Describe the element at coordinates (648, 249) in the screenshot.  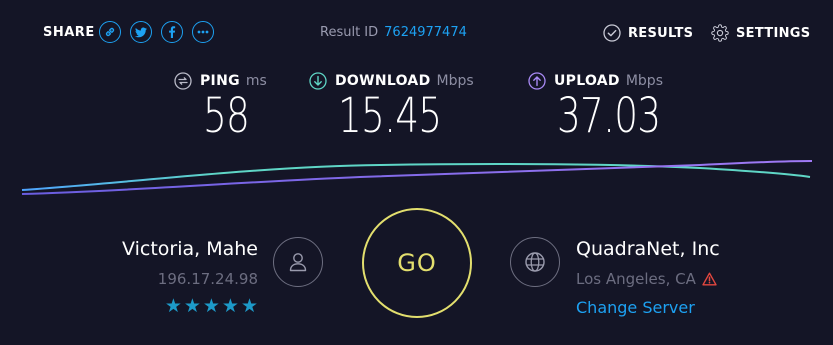
I see `server-name: QuadraNet, Inc` at that location.